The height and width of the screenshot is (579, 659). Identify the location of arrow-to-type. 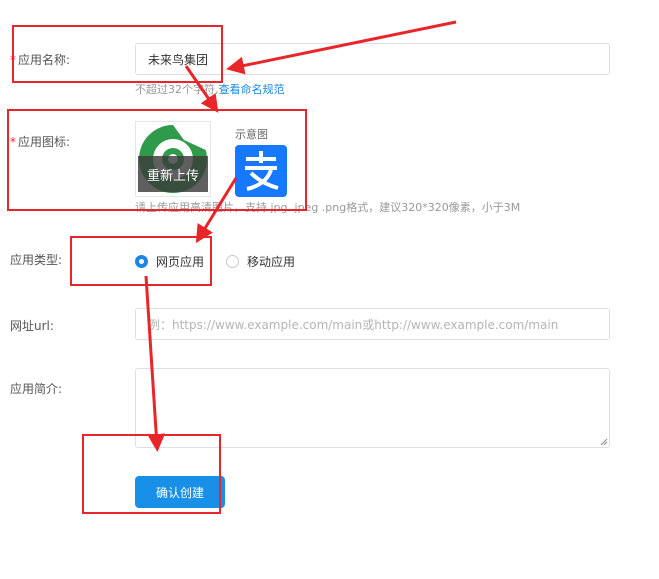
(216, 210).